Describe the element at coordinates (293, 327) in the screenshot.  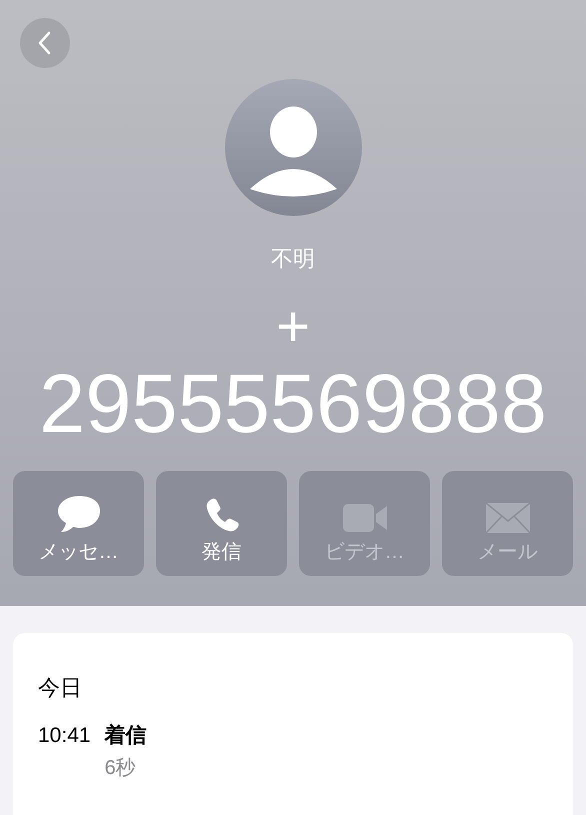
I see `phone-prefix: +` at that location.